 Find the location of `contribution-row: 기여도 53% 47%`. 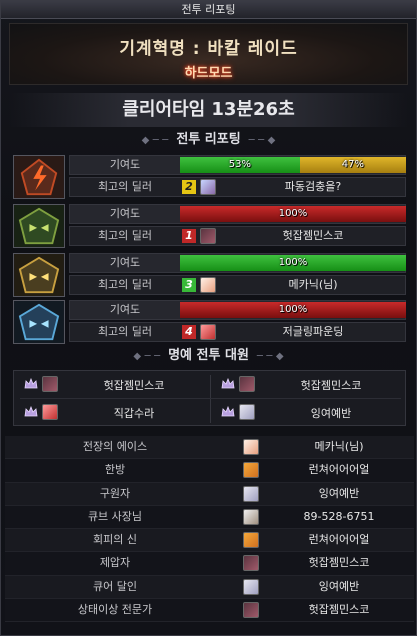

contribution-row: 기여도 53% 47% is located at coordinates (237, 165).